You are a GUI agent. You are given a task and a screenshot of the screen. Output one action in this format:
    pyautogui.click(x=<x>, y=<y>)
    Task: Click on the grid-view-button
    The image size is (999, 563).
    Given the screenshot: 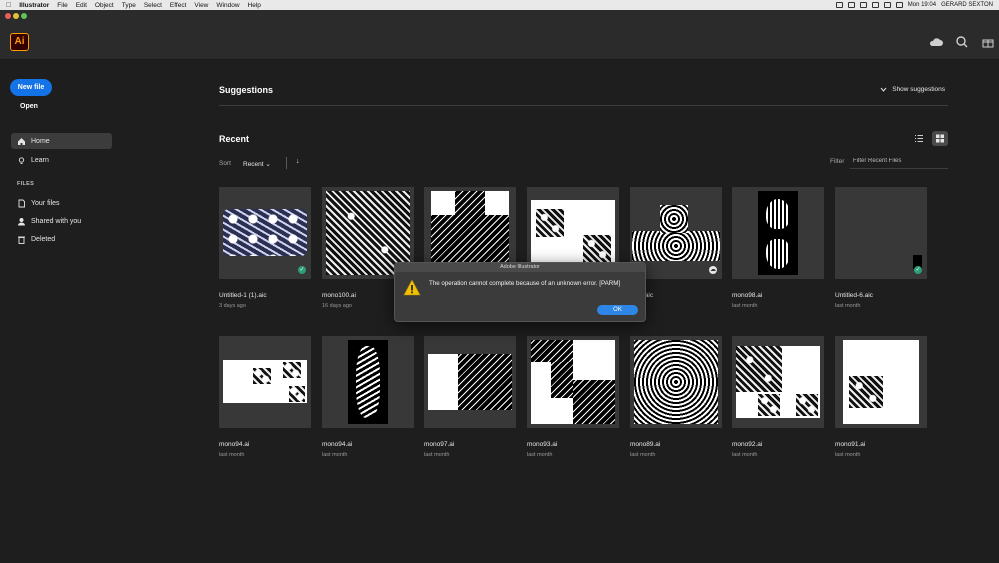 What is the action you would take?
    pyautogui.click(x=940, y=138)
    